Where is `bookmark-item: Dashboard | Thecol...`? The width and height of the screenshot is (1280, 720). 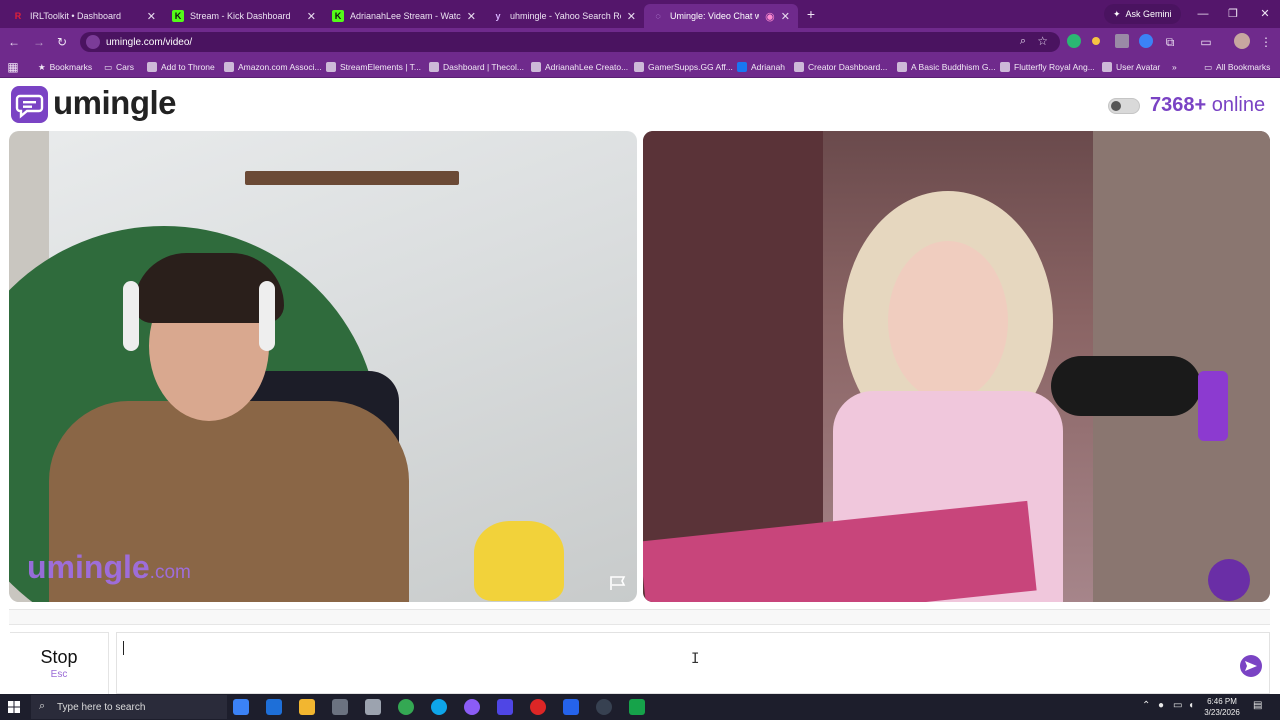
bookmark-item: Dashboard | Thecol... is located at coordinates (476, 67).